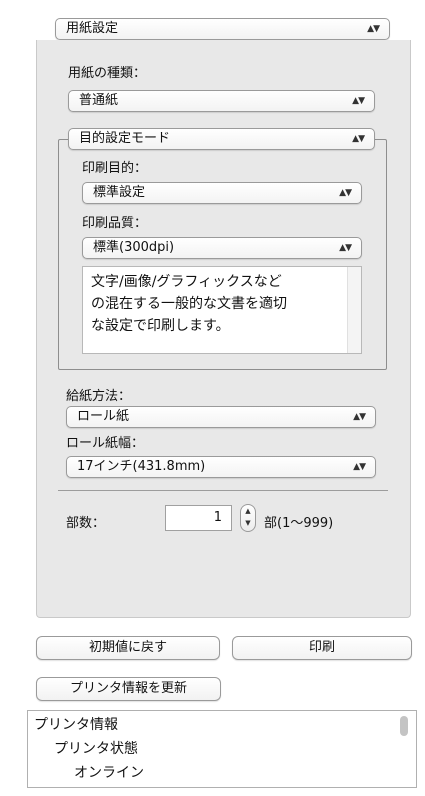 This screenshot has height=796, width=425. Describe the element at coordinates (186, 282) in the screenshot. I see `description-line: 文字/画像/グラフィックスなど` at that location.